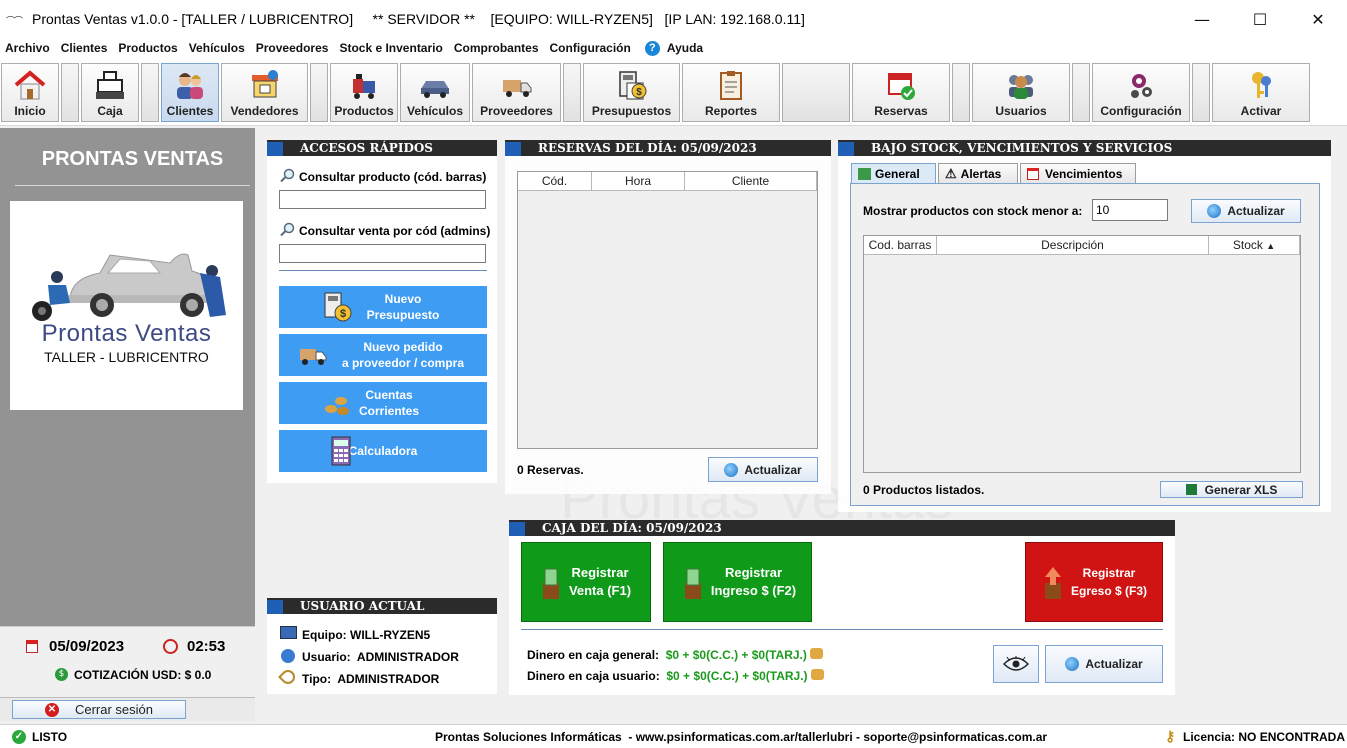 The width and height of the screenshot is (1347, 748). I want to click on menu-vehiculos: Vehículos, so click(217, 48).